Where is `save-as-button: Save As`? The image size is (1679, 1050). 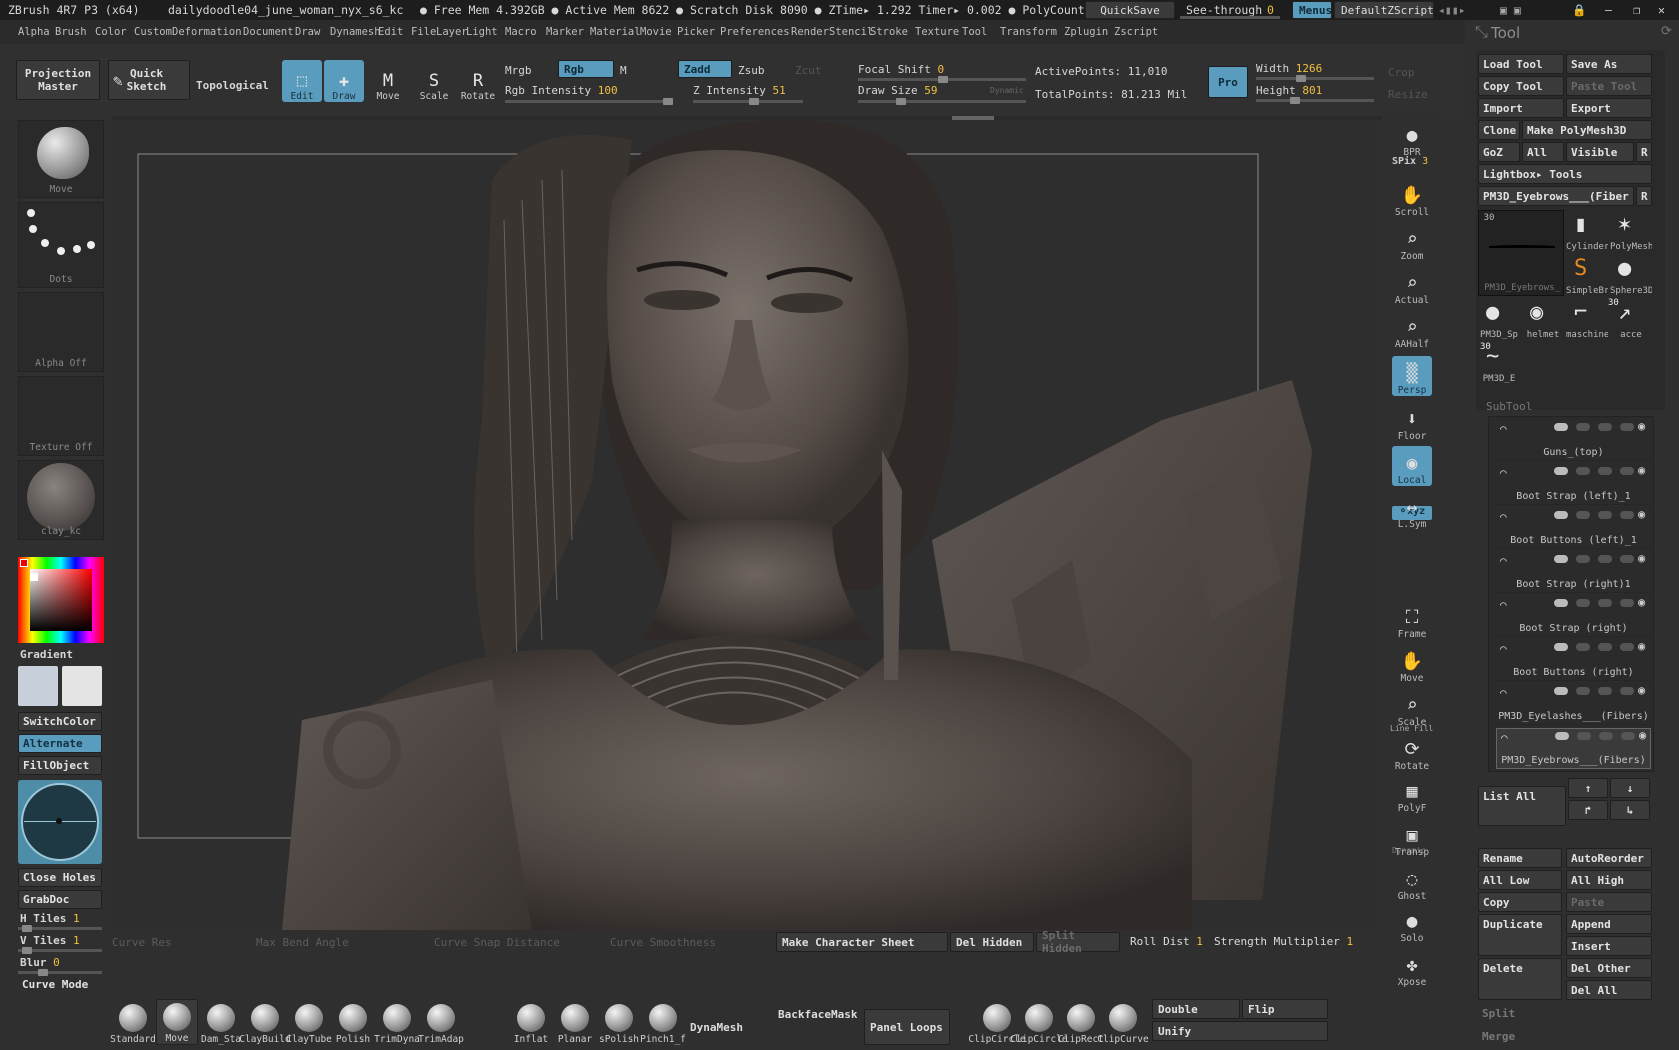
save-as-button: Save As is located at coordinates (1609, 64).